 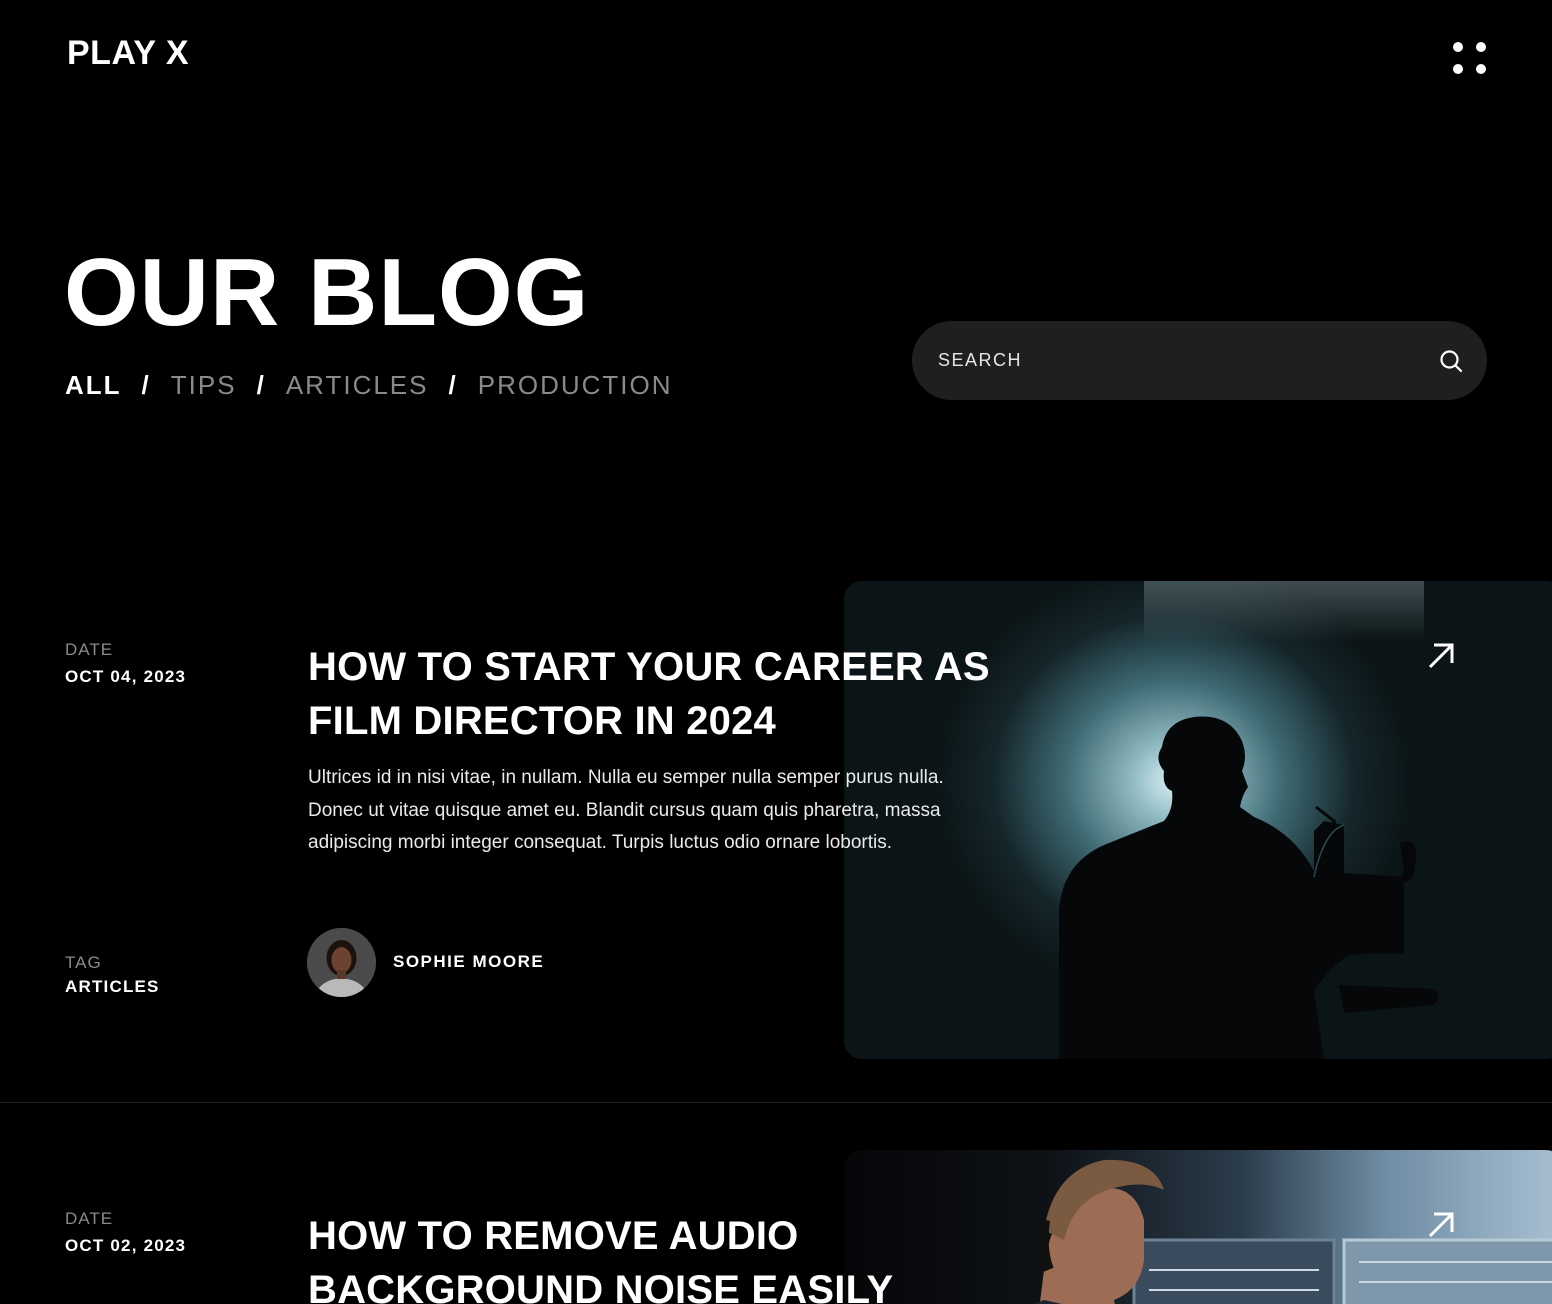 What do you see at coordinates (1451, 361) in the screenshot?
I see `search-icon` at bounding box center [1451, 361].